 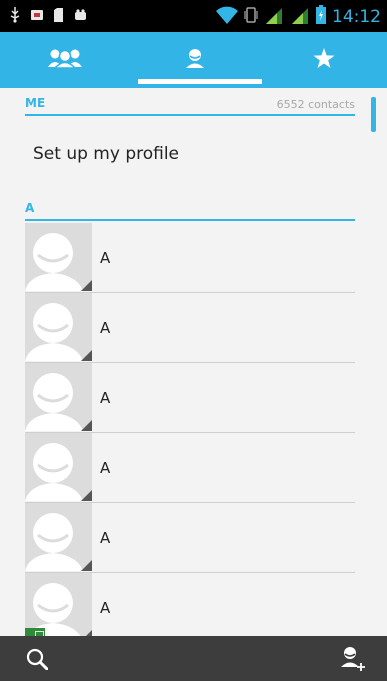 What do you see at coordinates (193, 658) in the screenshot?
I see `bottom-action-bar` at bounding box center [193, 658].